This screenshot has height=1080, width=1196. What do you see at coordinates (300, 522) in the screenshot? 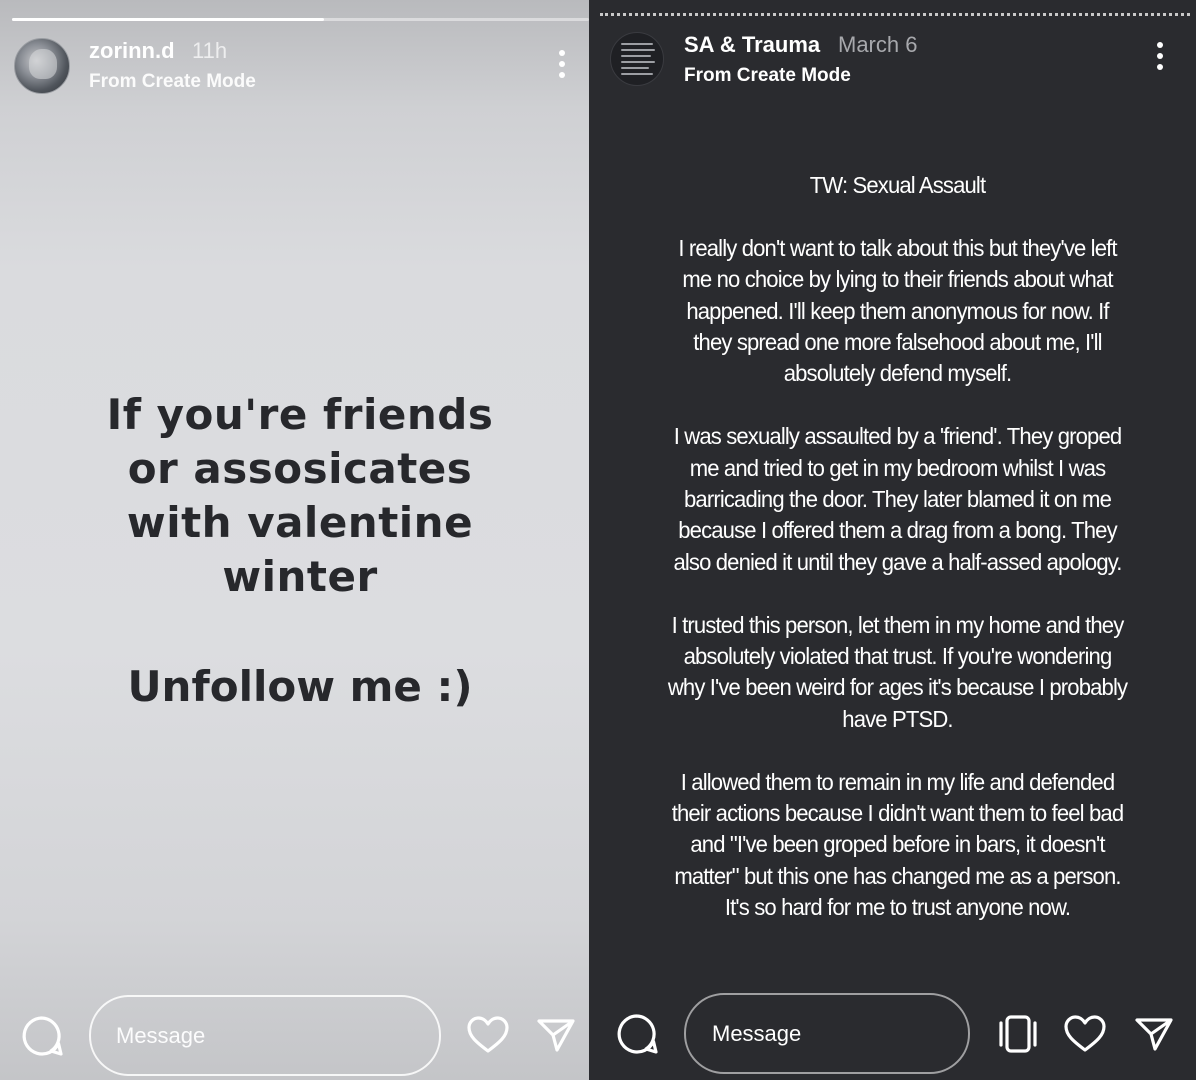
I see `story-text-line: with valentine` at bounding box center [300, 522].